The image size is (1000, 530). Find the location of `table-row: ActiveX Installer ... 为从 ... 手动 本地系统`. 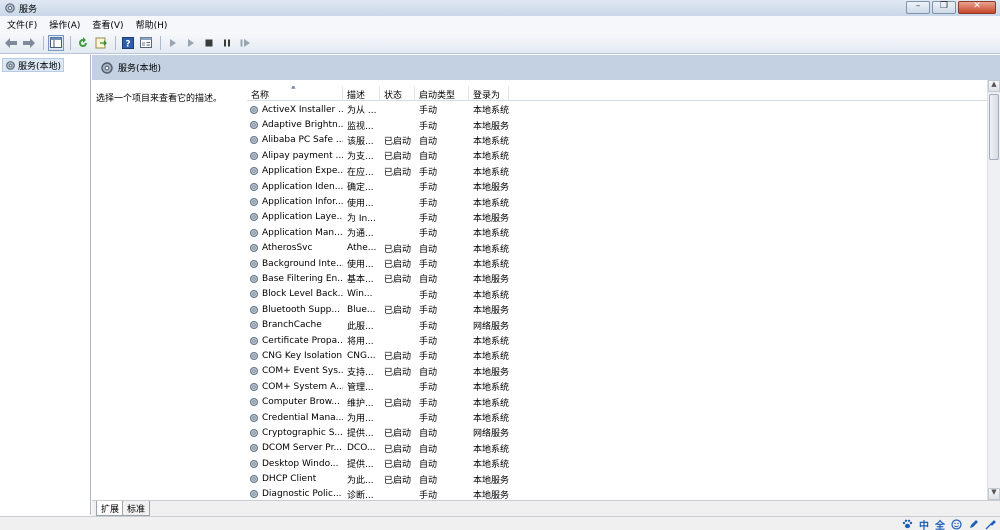

table-row: ActiveX Installer ... 为从 ... 手动 本地系统 is located at coordinates (617, 109).